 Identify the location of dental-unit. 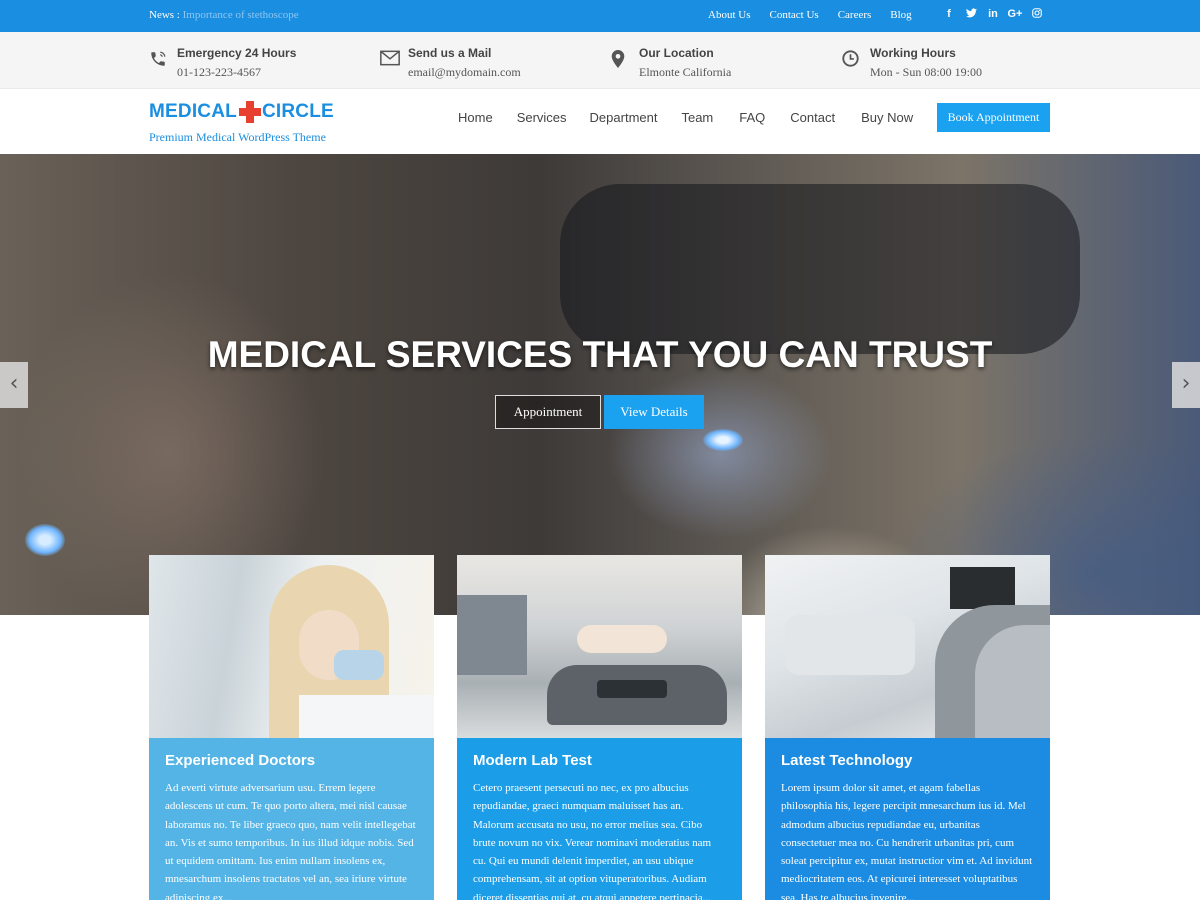
(850, 645).